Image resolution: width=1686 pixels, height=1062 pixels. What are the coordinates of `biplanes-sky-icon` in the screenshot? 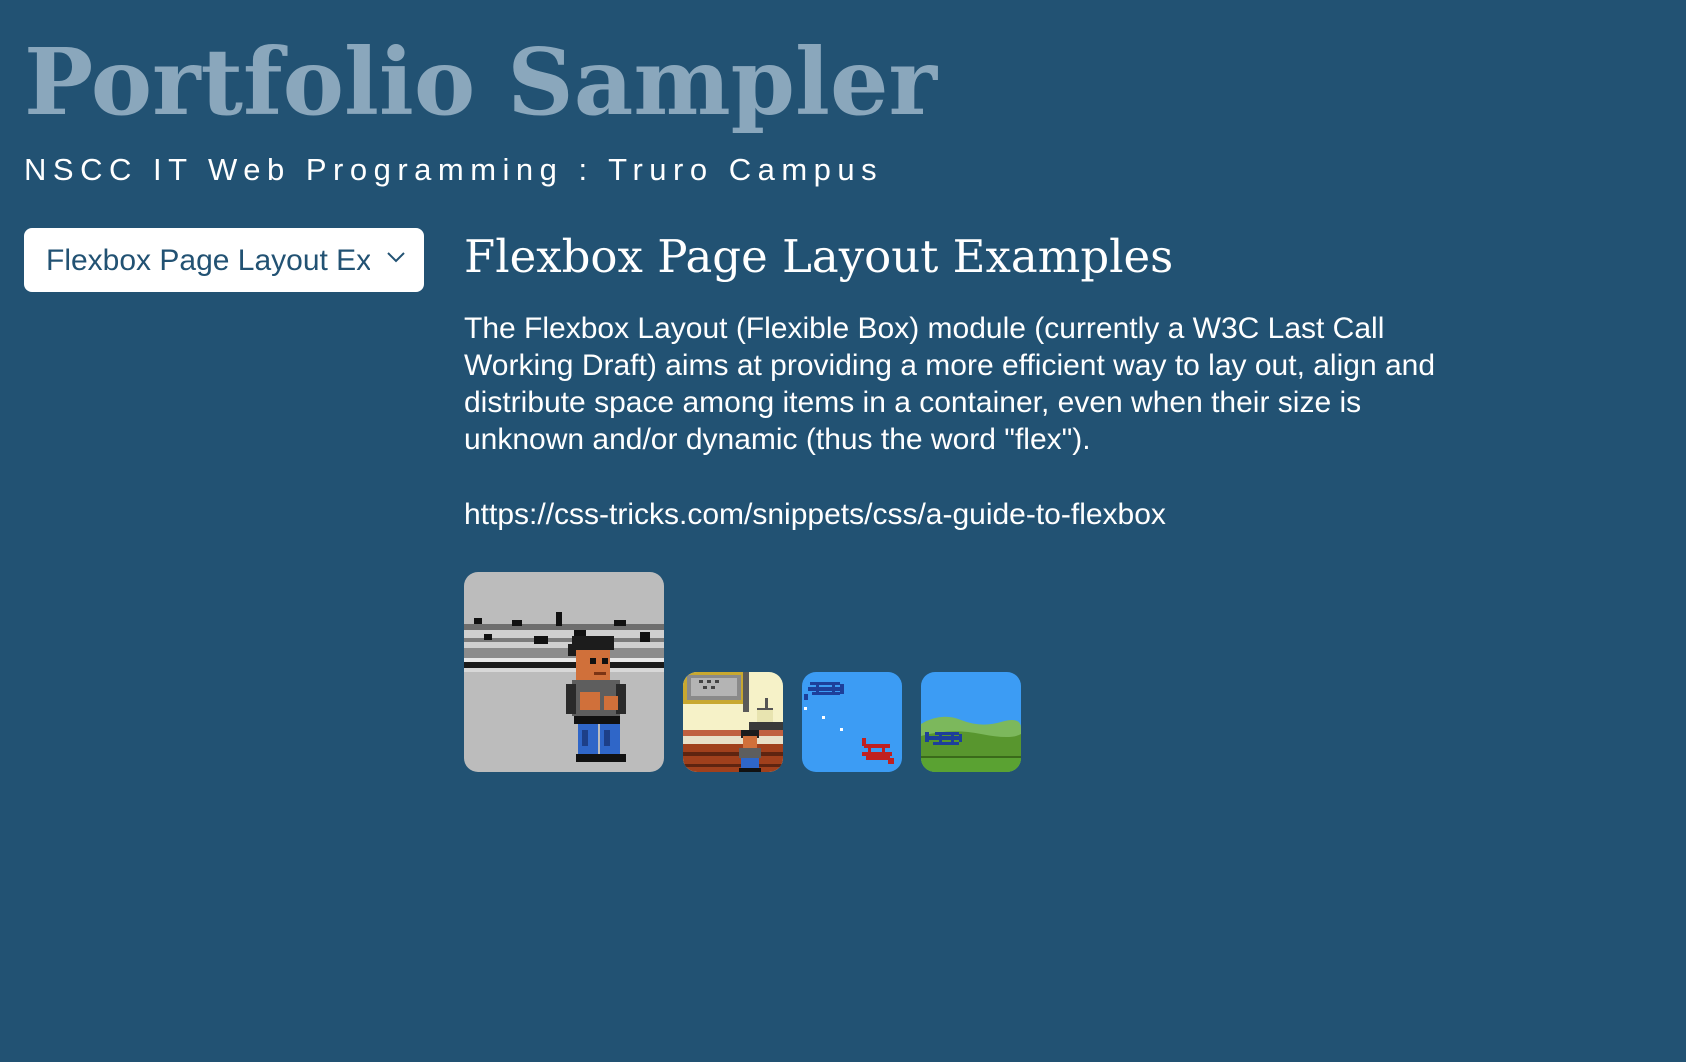 It's located at (852, 722).